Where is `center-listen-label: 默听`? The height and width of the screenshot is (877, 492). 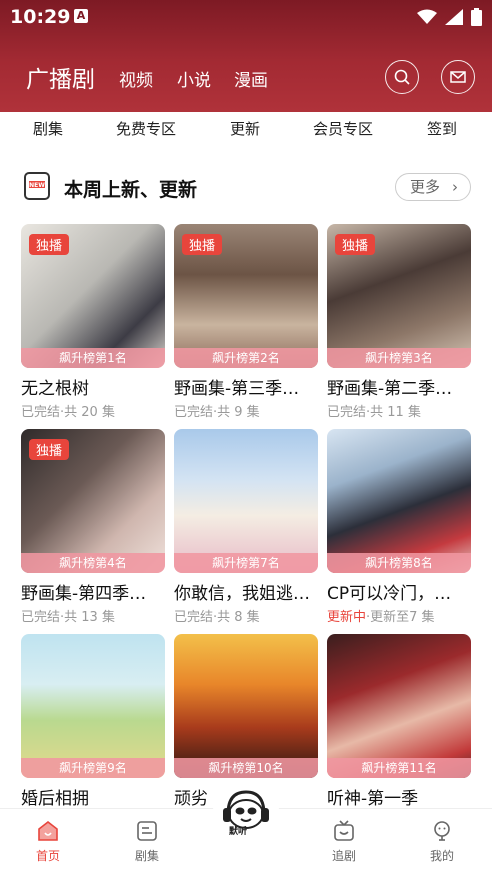
center-listen-label: 默听 is located at coordinates (238, 832).